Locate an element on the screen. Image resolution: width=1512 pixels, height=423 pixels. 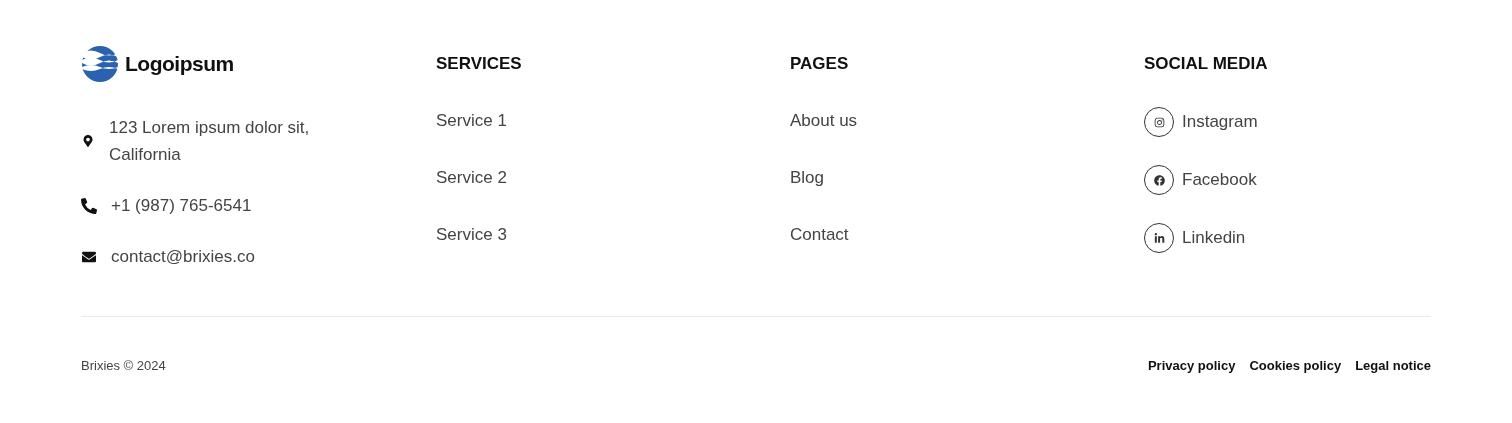
logo-icon is located at coordinates (100, 64).